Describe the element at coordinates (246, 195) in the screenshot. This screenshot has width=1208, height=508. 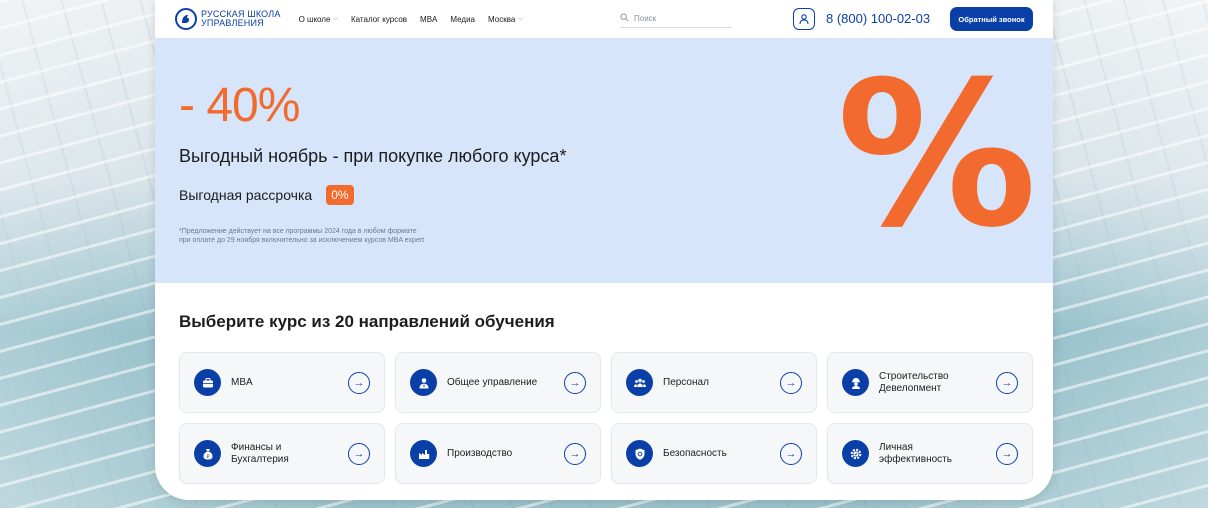
I see `installment-label: Выгодная рассрочка` at that location.